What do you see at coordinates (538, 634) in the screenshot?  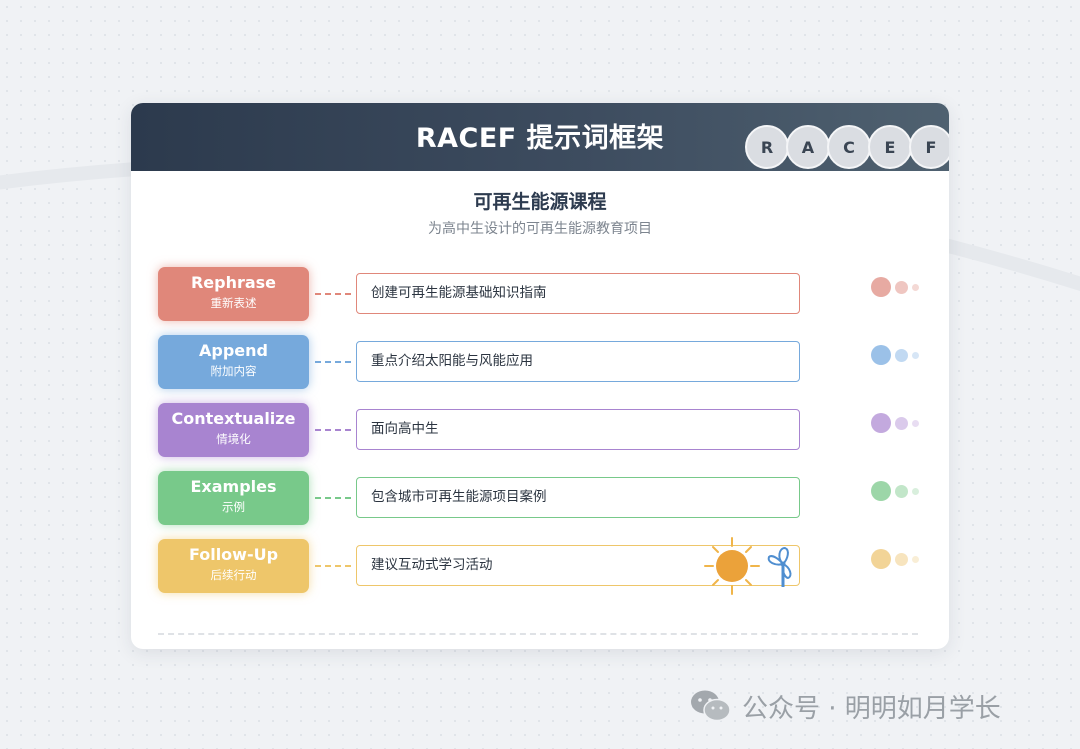 I see `footer-divider` at bounding box center [538, 634].